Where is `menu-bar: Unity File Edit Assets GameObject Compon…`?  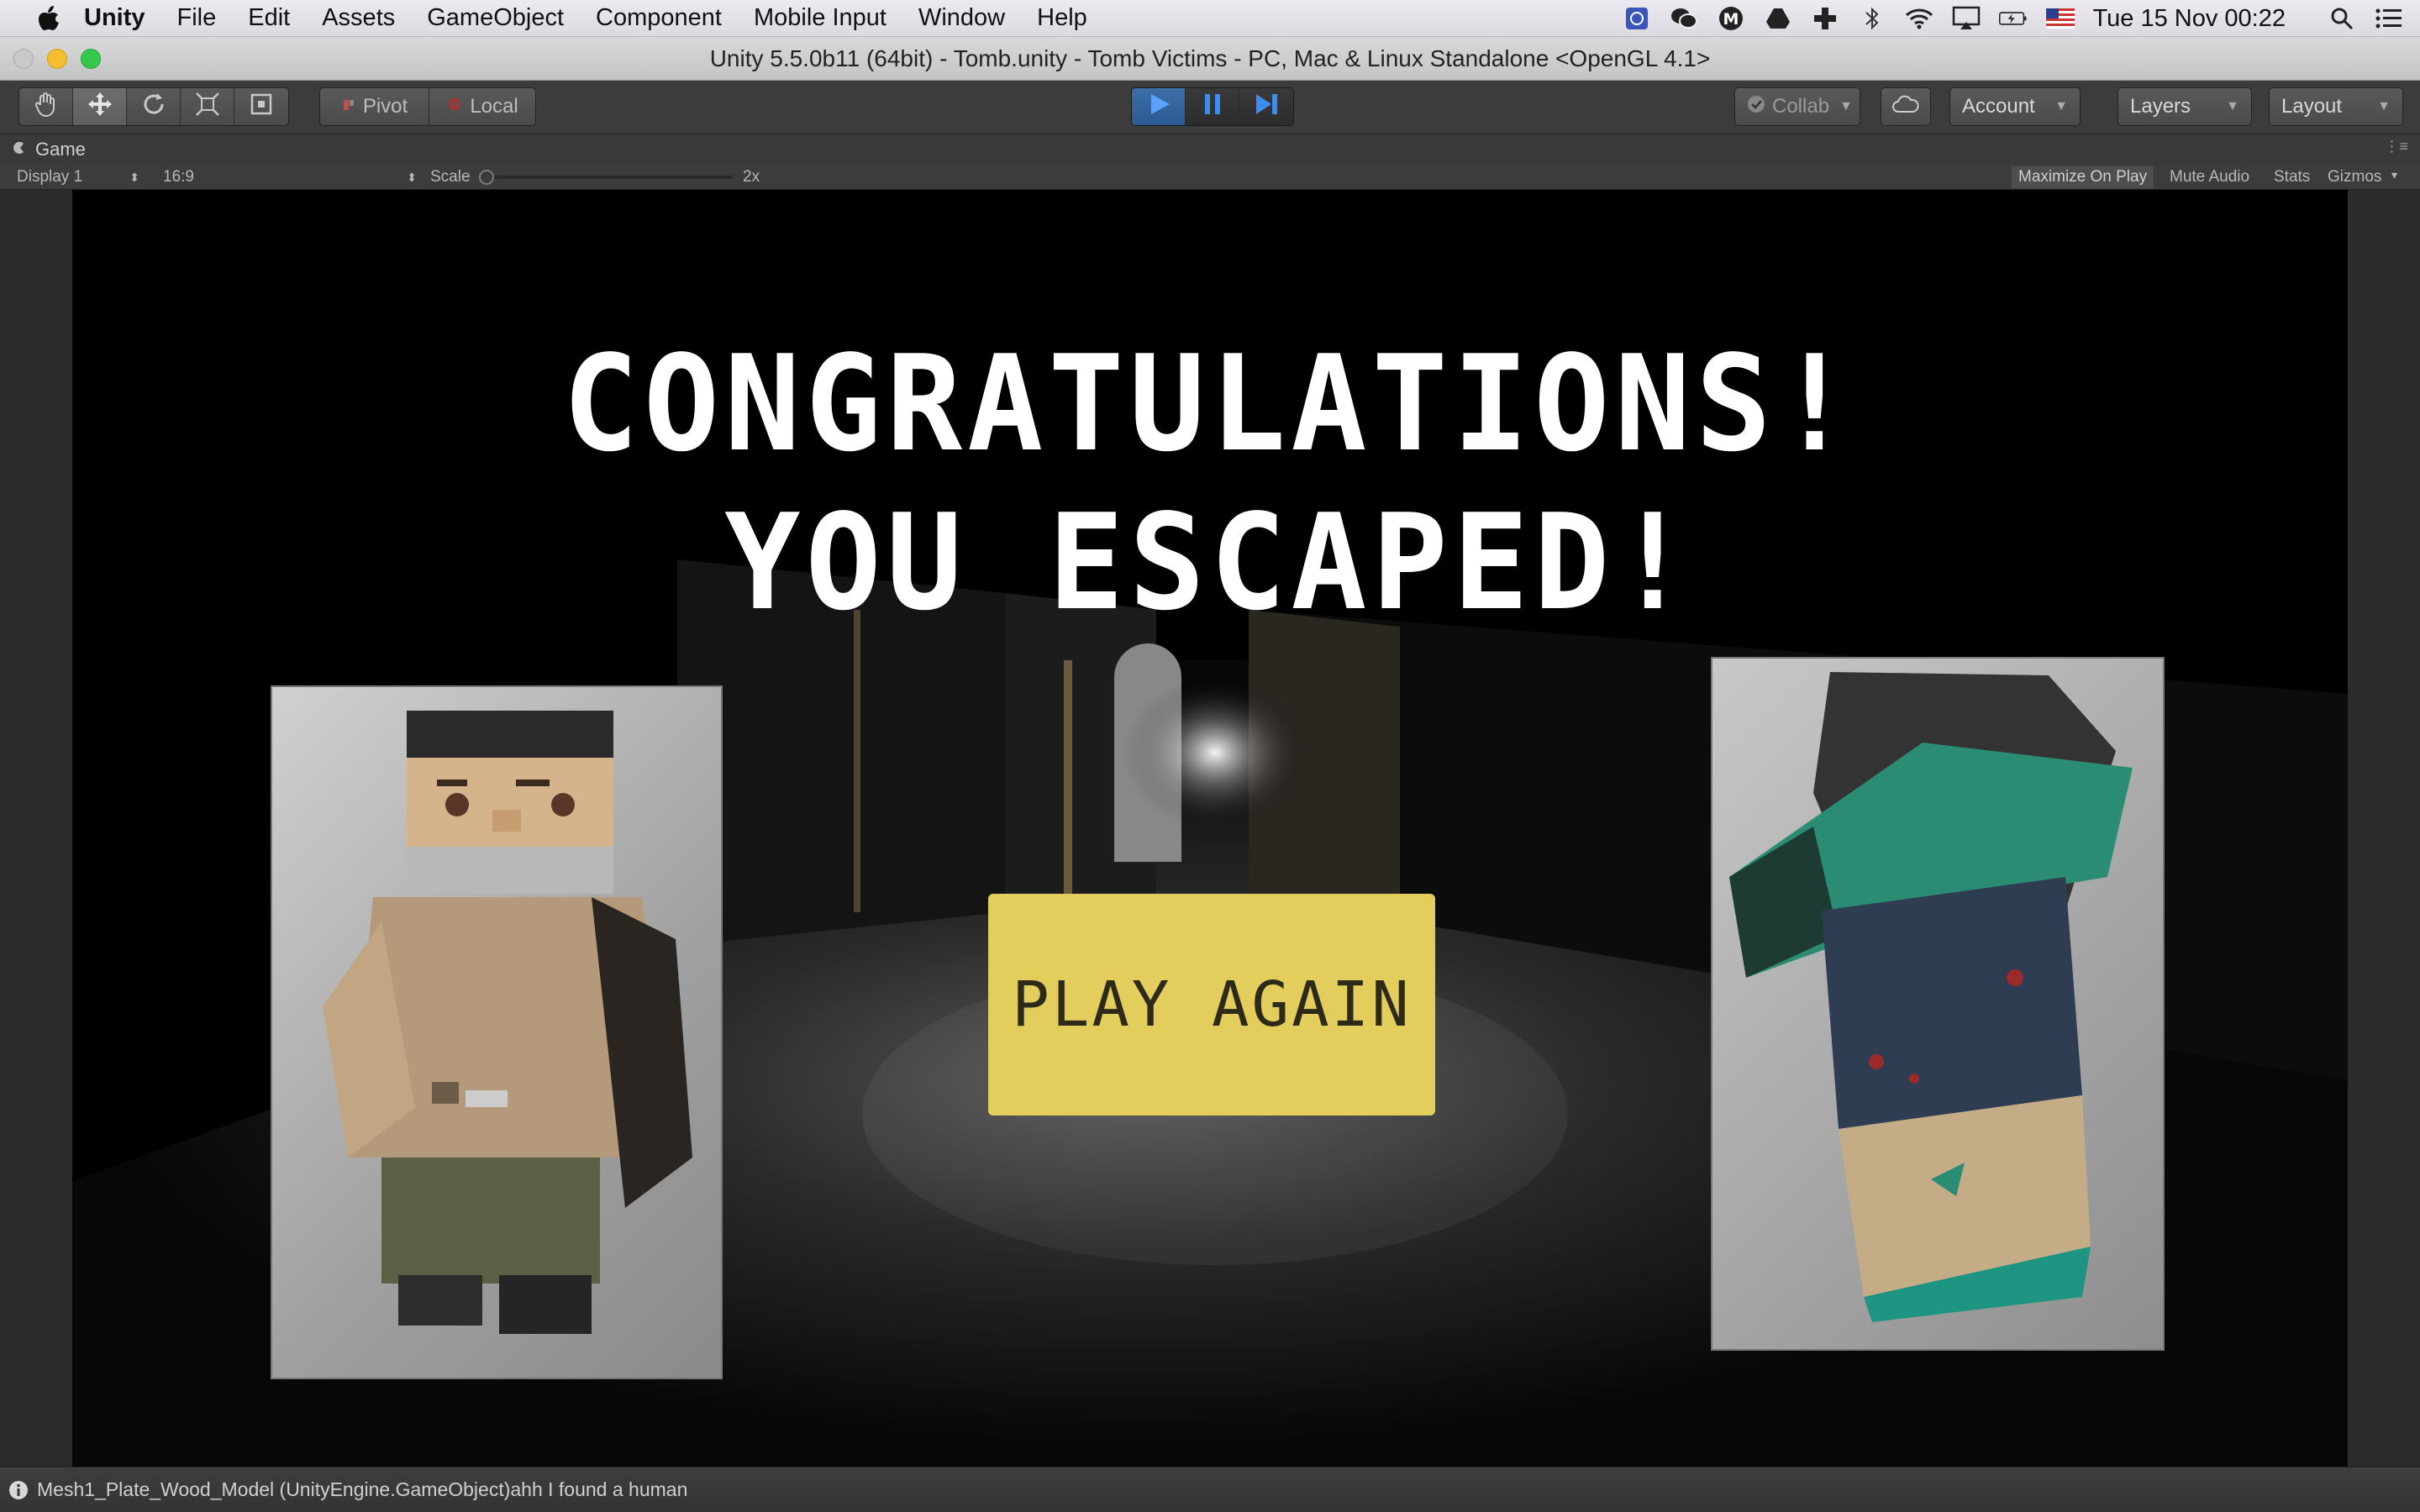 menu-bar: Unity File Edit Assets GameObject Compon… is located at coordinates (1210, 18).